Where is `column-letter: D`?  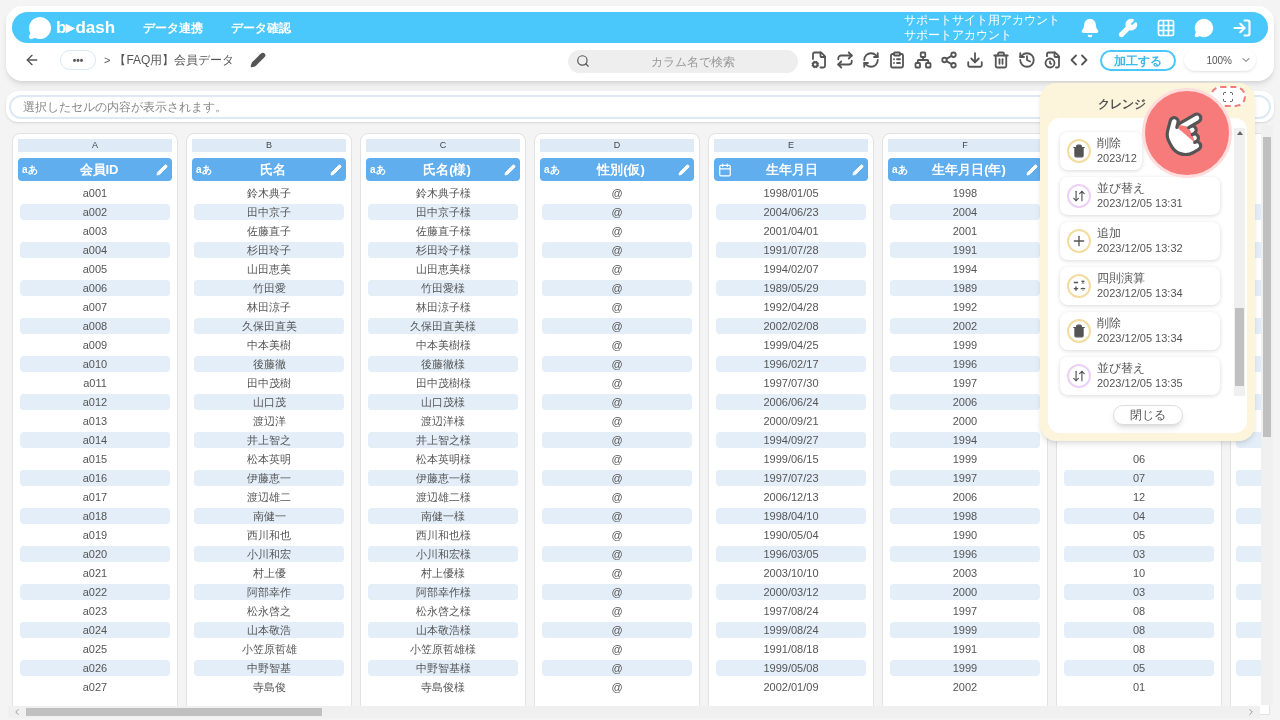 column-letter: D is located at coordinates (617, 145).